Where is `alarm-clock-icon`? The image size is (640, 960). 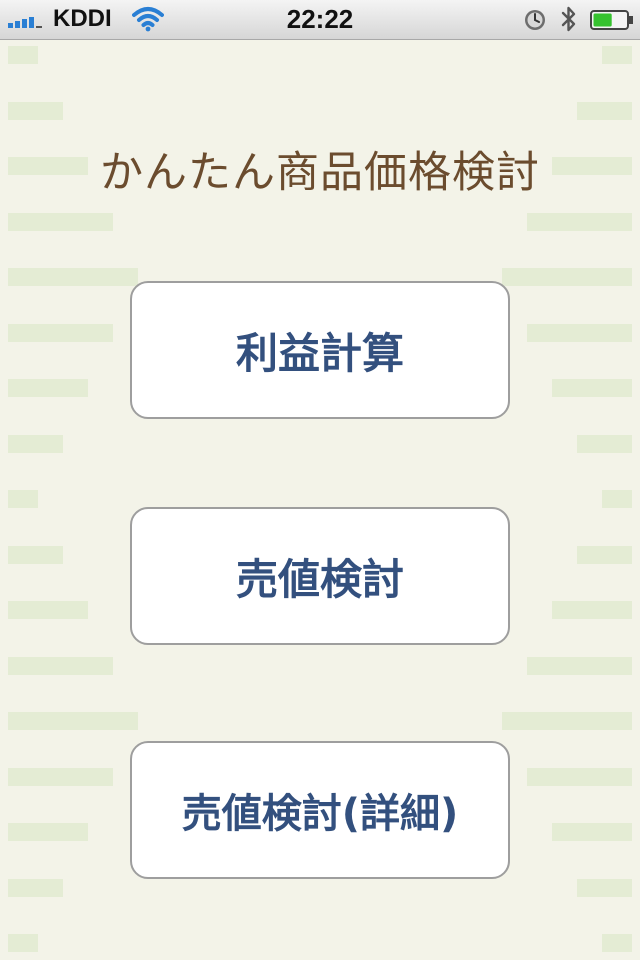
alarm-clock-icon is located at coordinates (535, 20).